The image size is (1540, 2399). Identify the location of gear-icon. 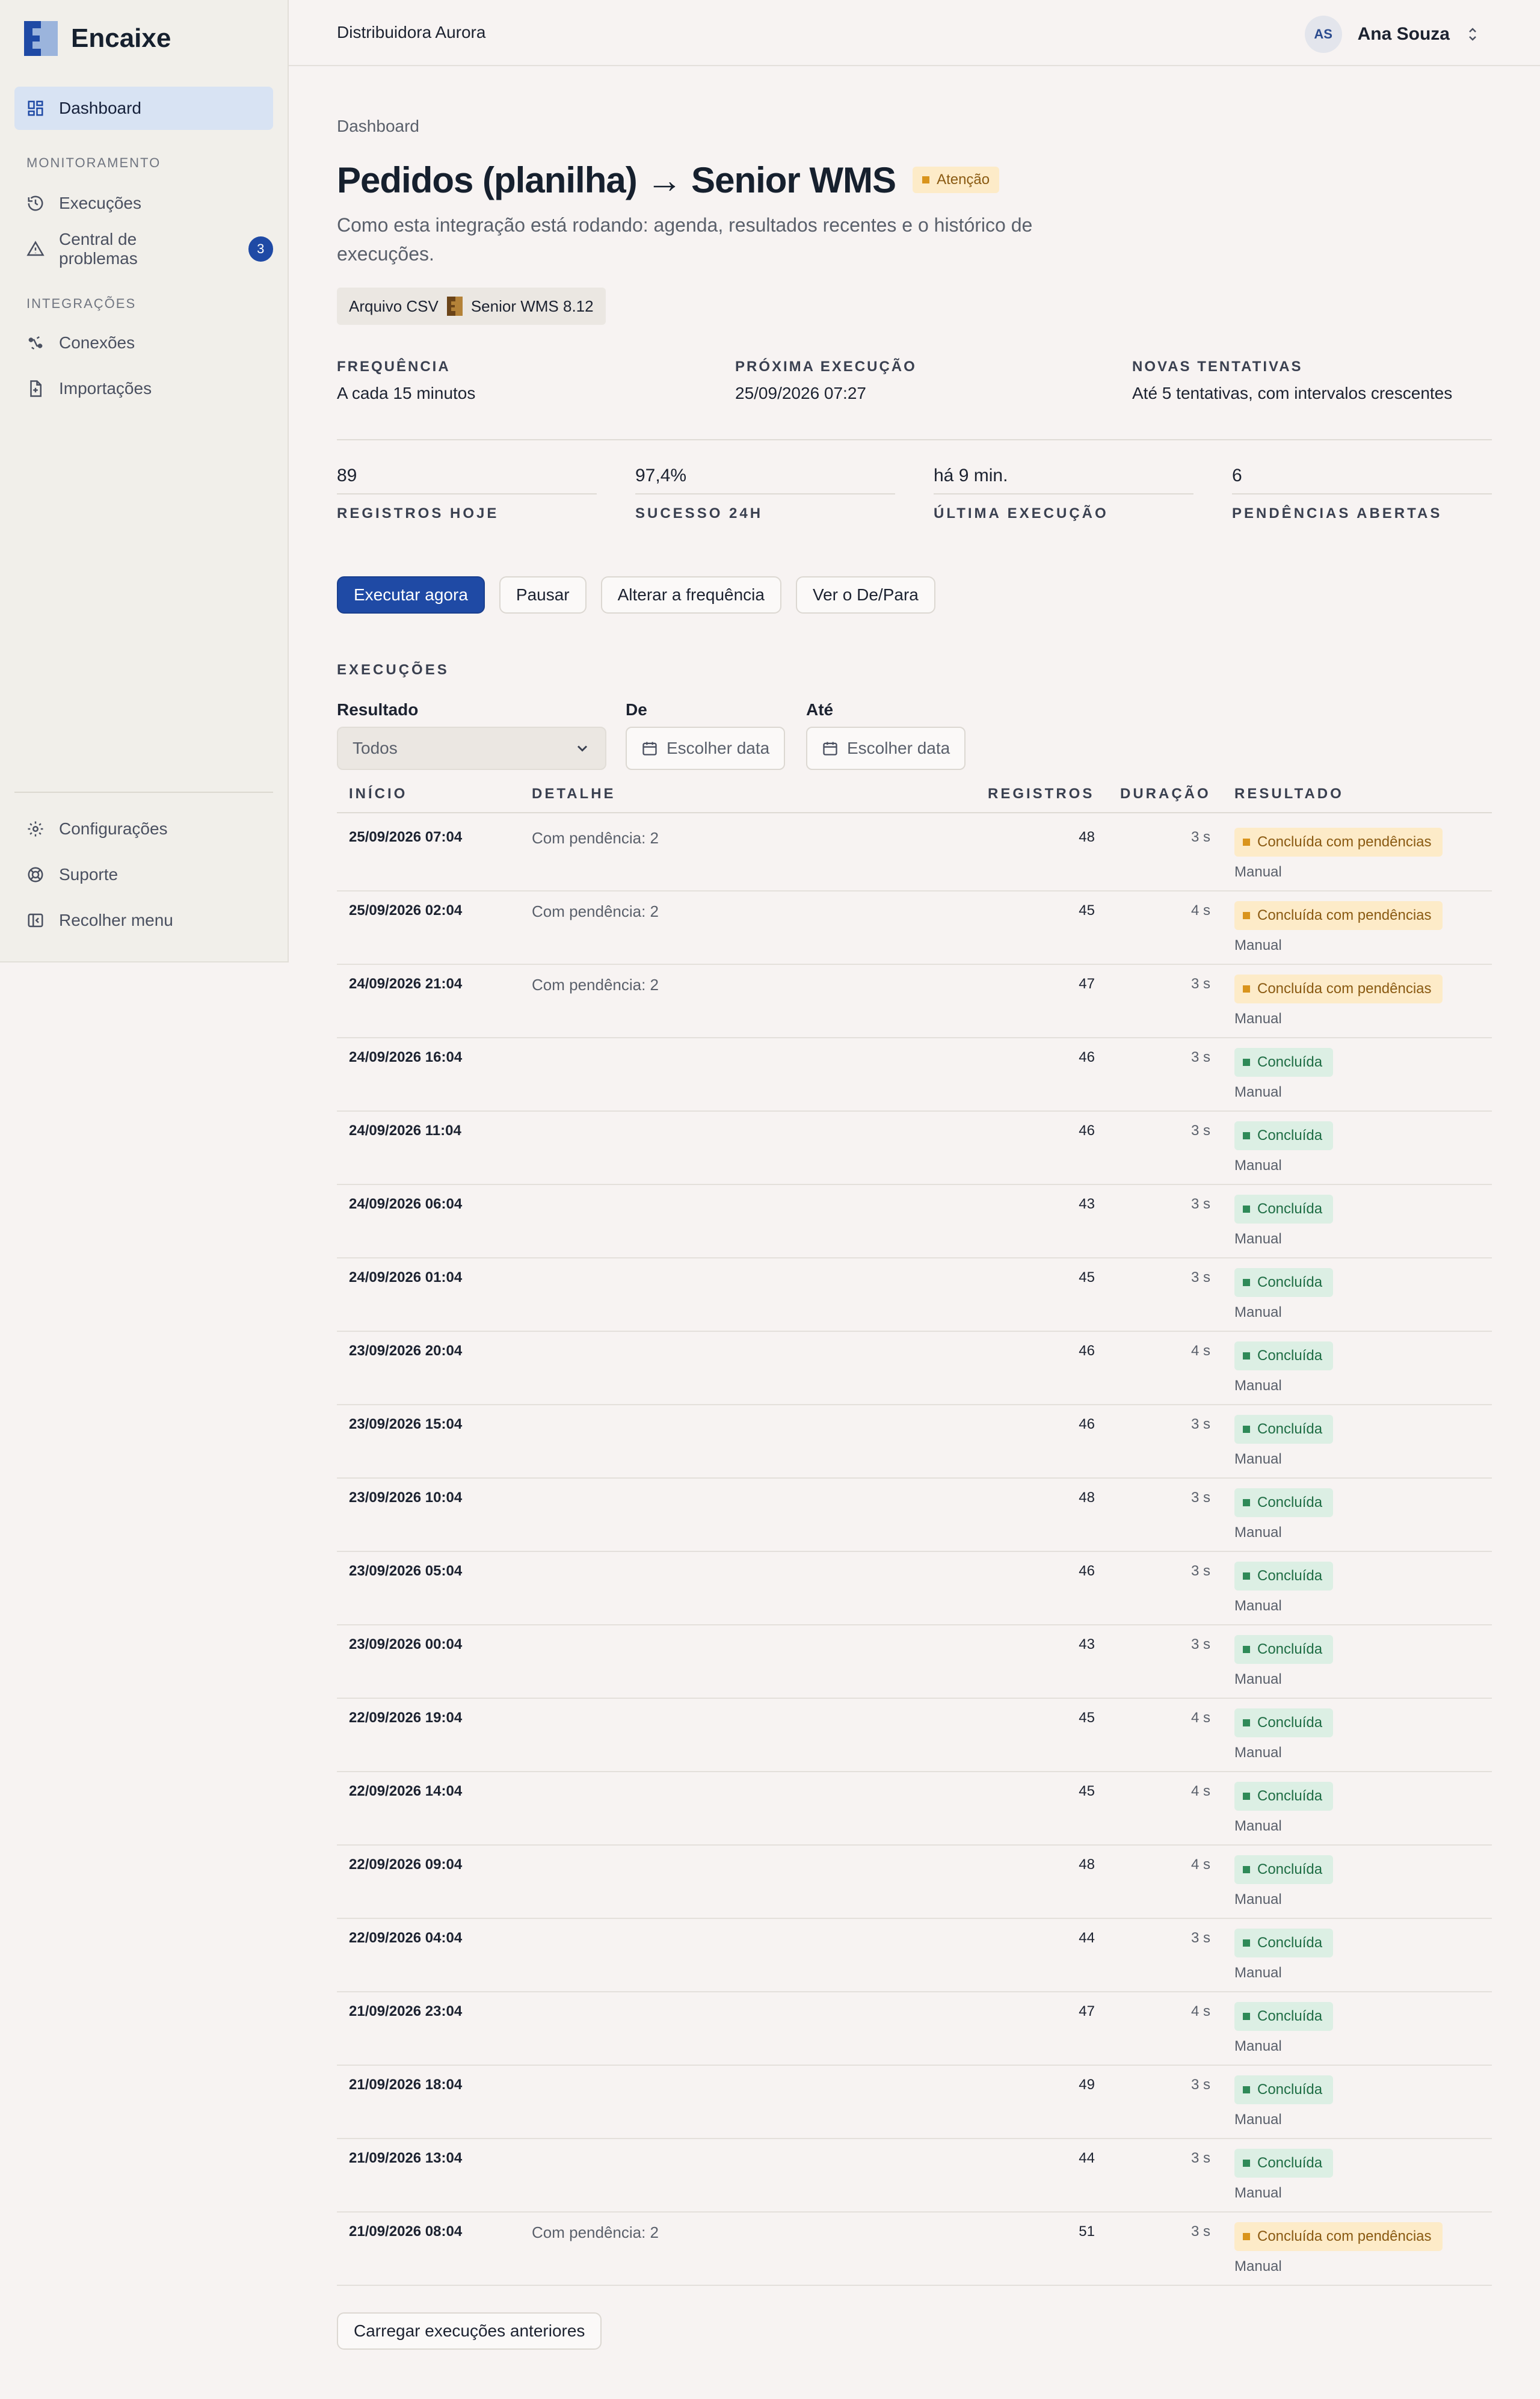
(35, 829).